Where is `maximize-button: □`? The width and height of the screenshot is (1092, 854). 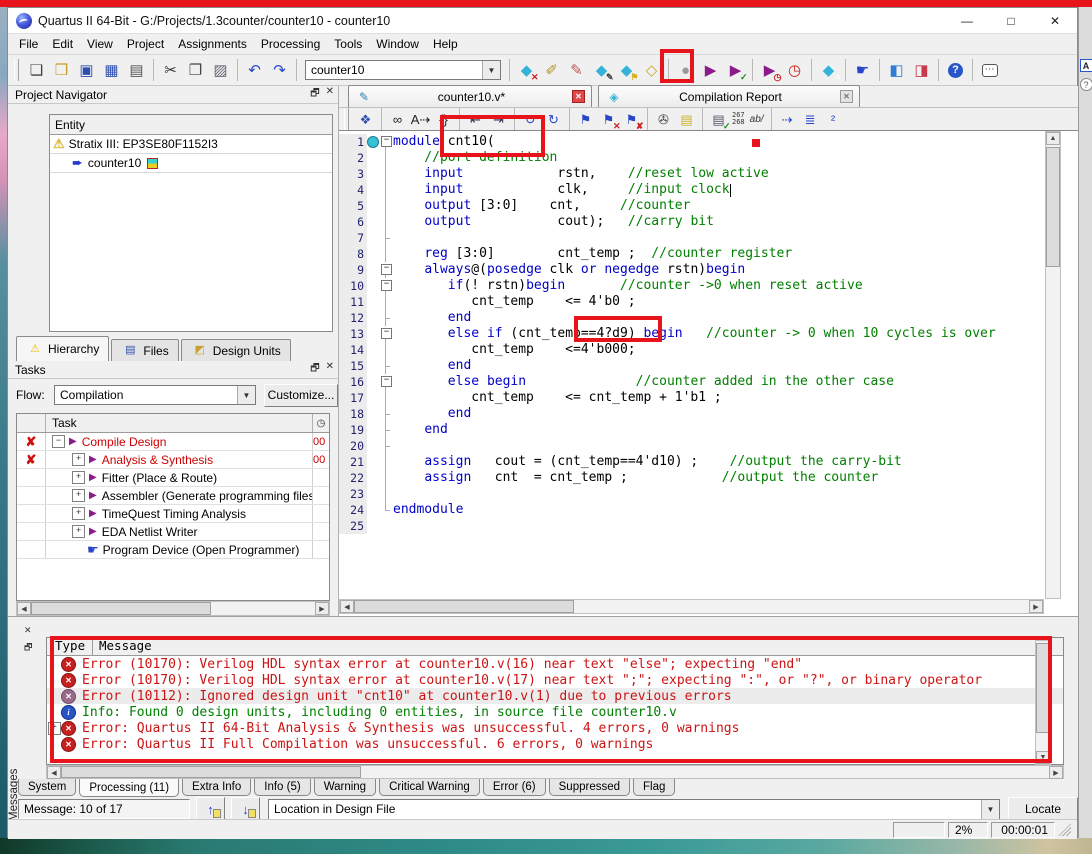
maximize-button: □ is located at coordinates (1011, 20).